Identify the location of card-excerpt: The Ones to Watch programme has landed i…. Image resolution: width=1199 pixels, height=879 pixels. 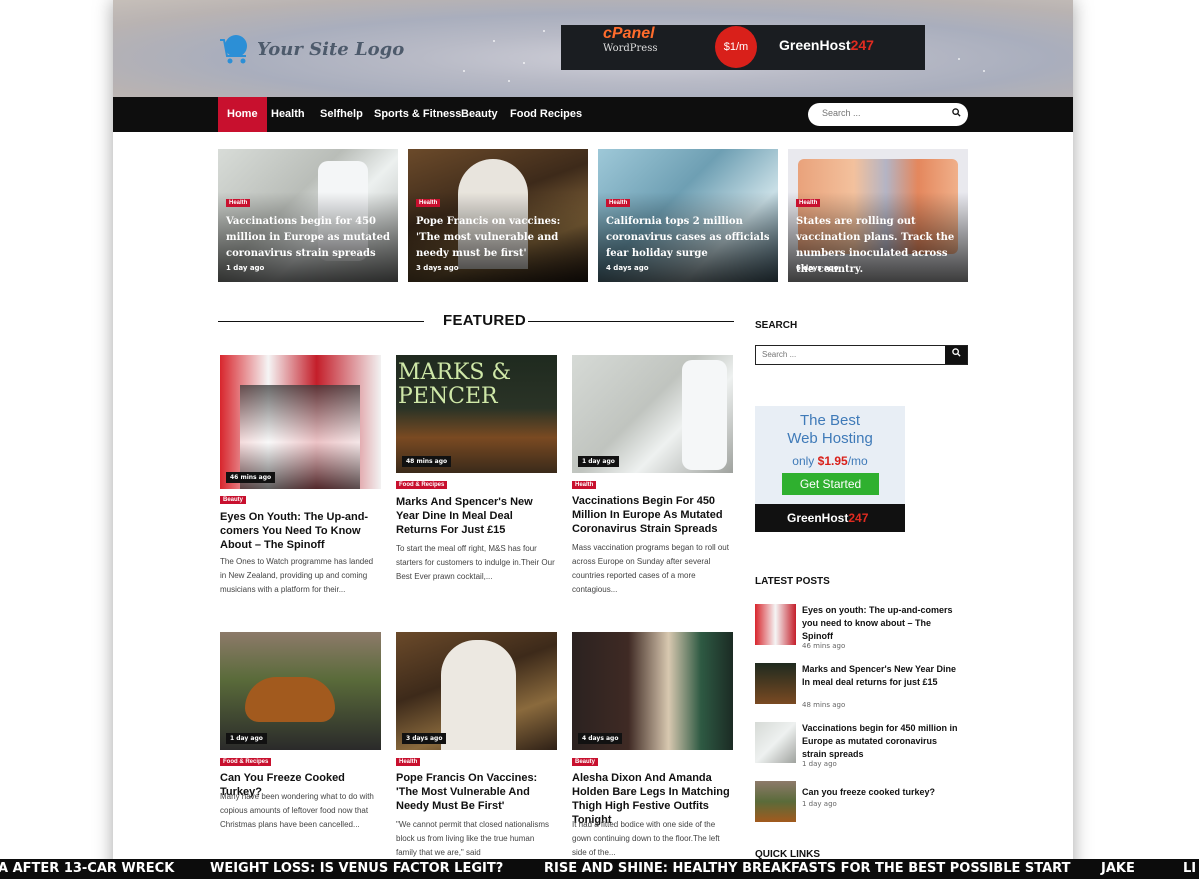
(297, 575).